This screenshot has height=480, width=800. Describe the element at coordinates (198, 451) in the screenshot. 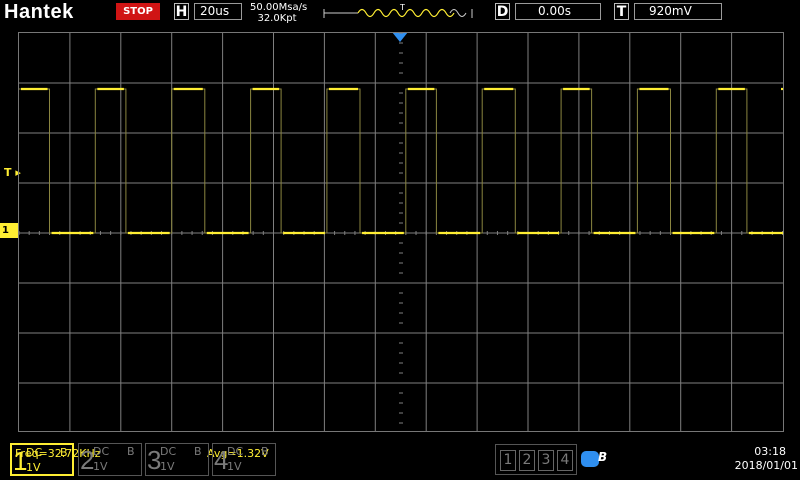

I see `channel3-bandwidth: B` at that location.